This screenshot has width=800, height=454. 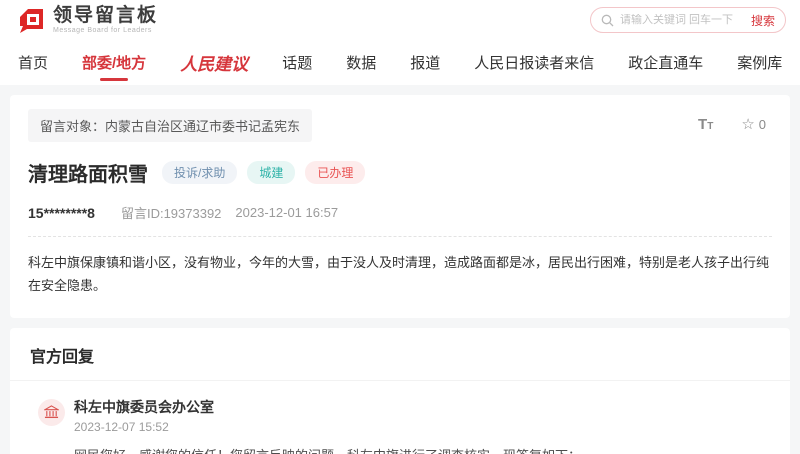 I want to click on avatar, so click(x=51, y=412).